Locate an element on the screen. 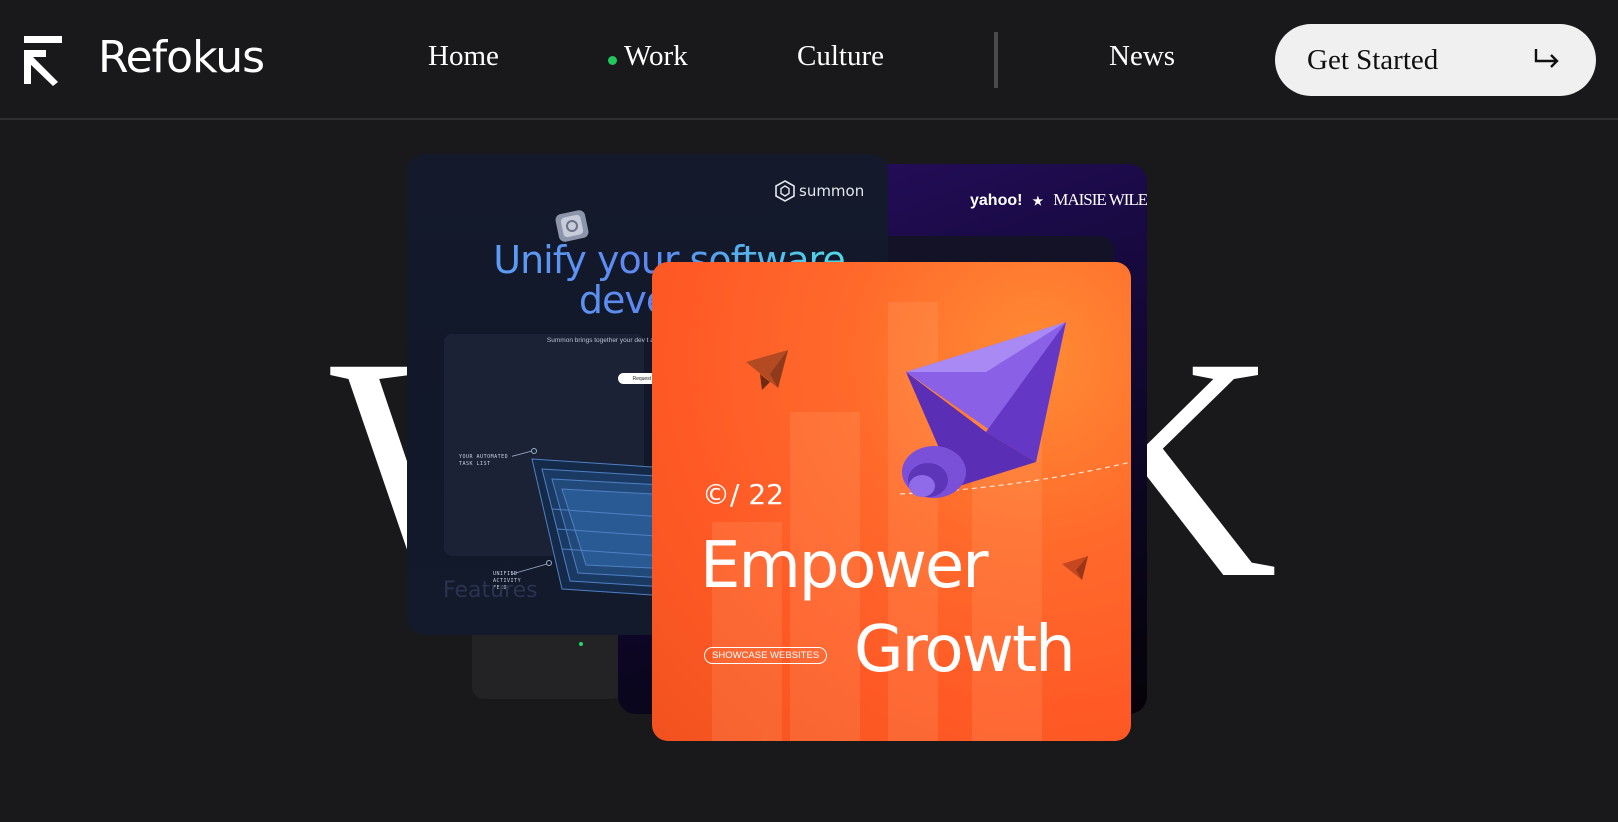  partner-logos: yahoo! ★ MAISIE WILEN is located at coordinates (1058, 200).